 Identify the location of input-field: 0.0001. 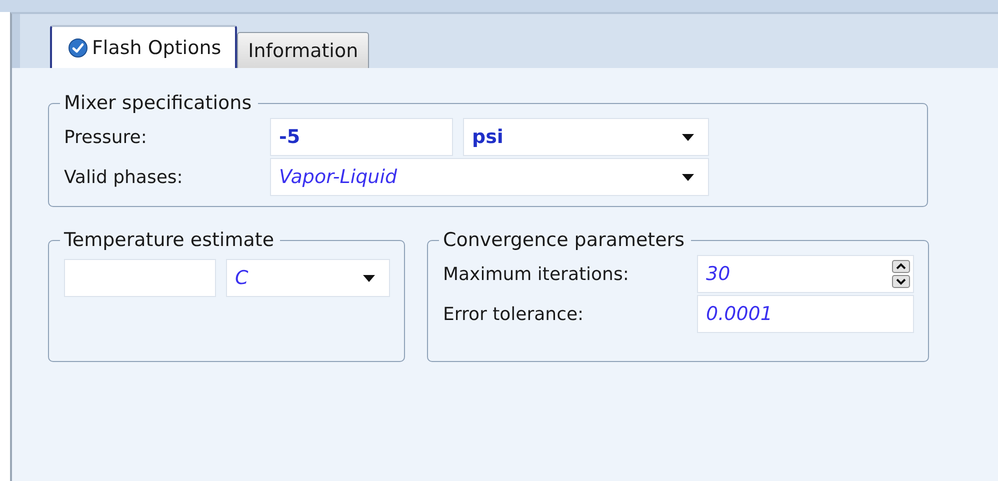
(805, 314).